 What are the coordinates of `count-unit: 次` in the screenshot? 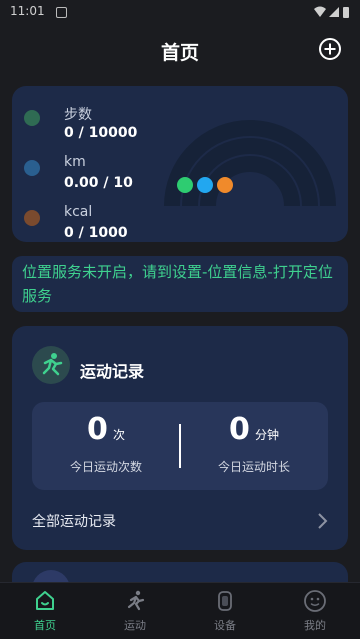 It's located at (118, 435).